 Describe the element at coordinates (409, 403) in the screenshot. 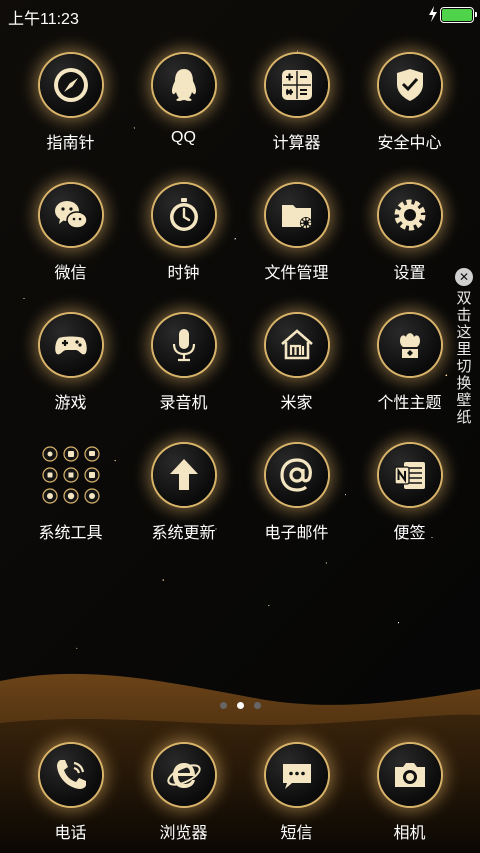

I see `app-label: 个性主题` at that location.